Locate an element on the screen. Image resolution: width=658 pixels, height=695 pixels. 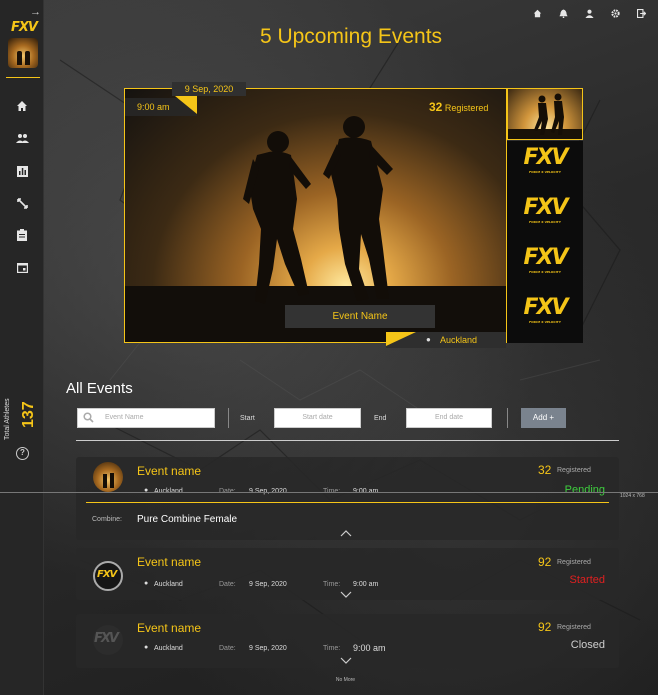
collapse-arrow-icon: → is located at coordinates (35, 12).